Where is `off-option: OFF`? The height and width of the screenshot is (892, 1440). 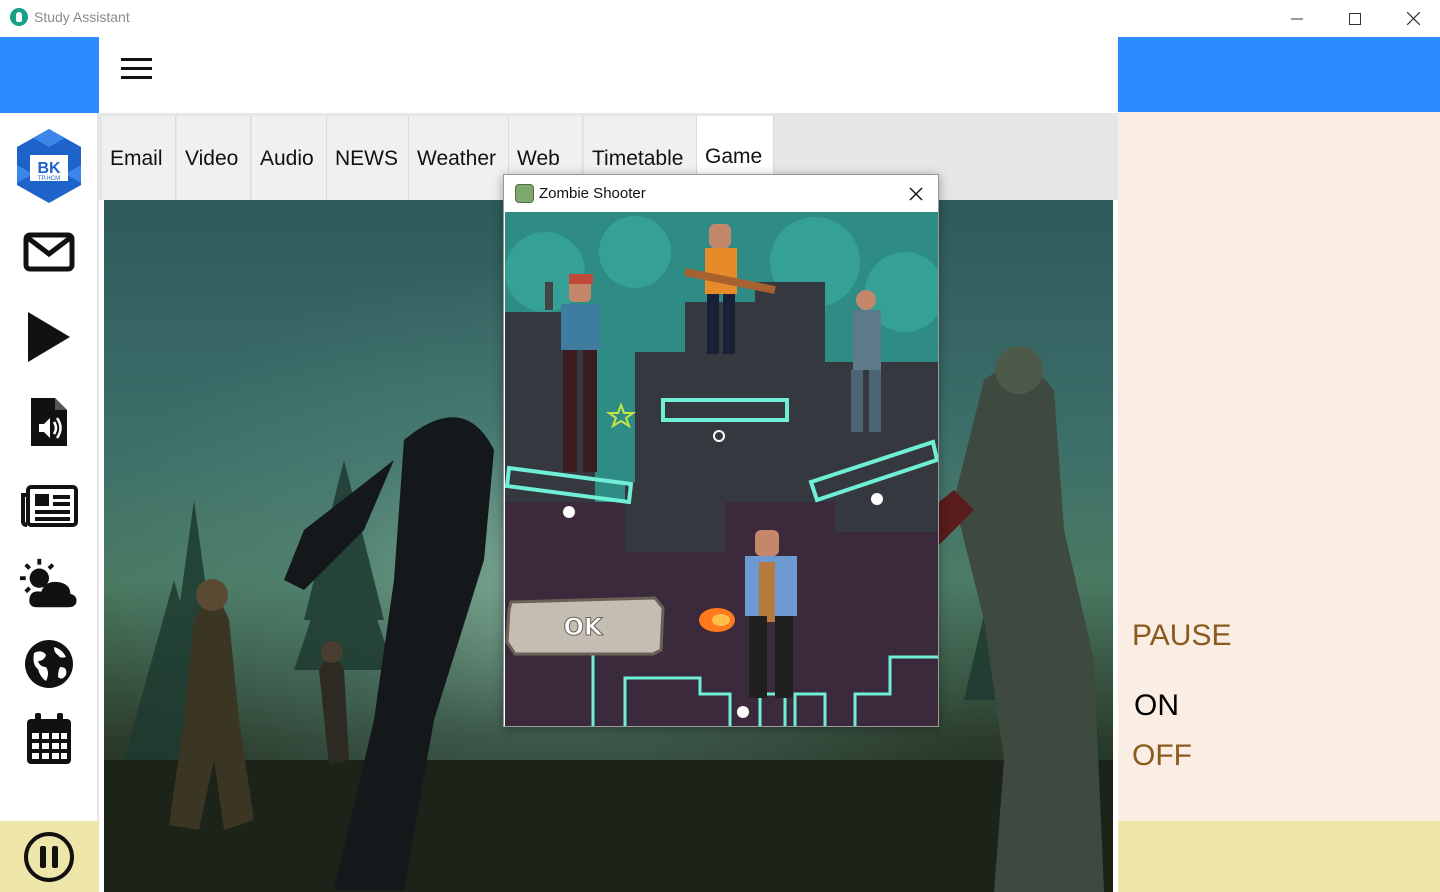
off-option: OFF is located at coordinates (1162, 756).